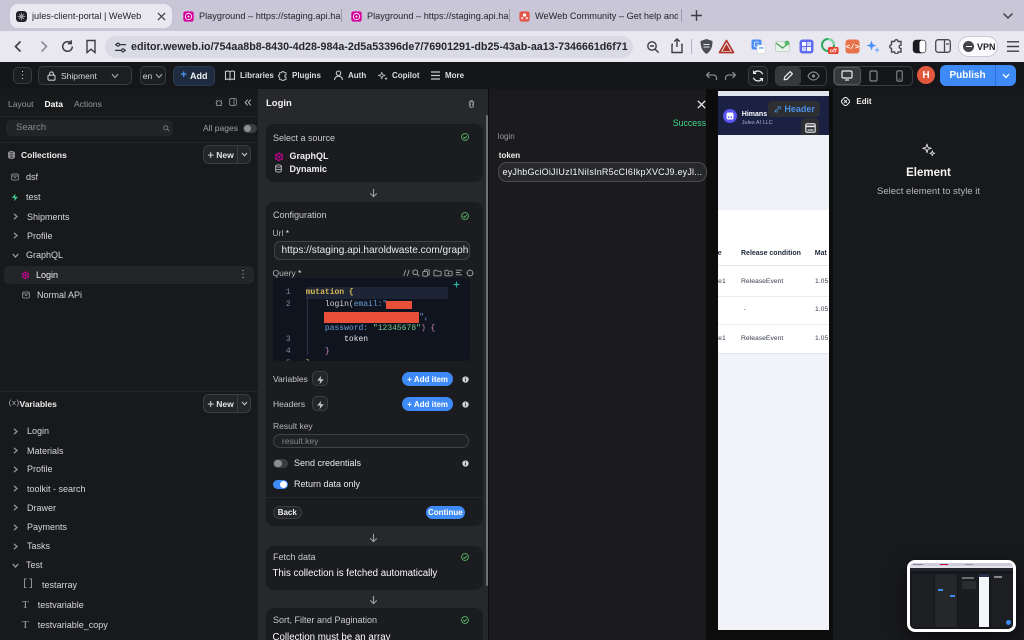 The height and width of the screenshot is (640, 1024). What do you see at coordinates (833, 52) in the screenshot?
I see `svg-text: off` at bounding box center [833, 52].